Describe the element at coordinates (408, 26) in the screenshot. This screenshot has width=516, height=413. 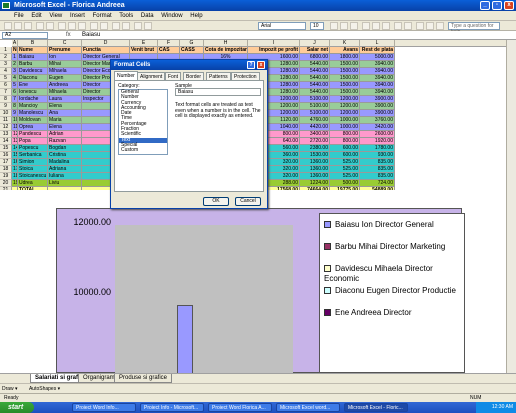
I see `percent-icon` at that location.